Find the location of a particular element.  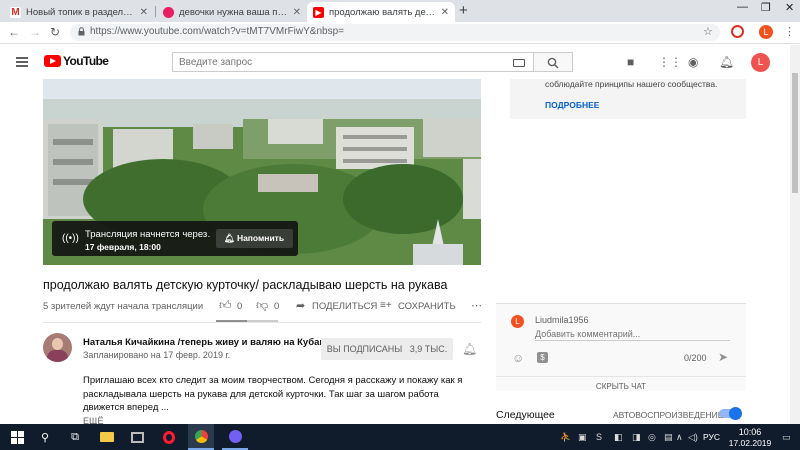

youtube-logo-text: YouTube is located at coordinates (86, 61).